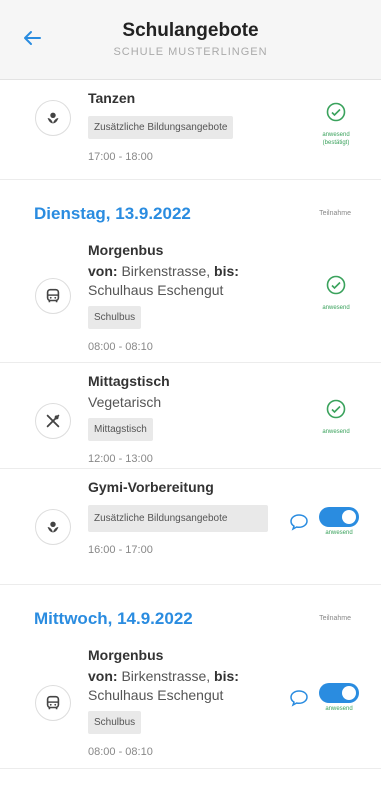  I want to click on day-title: Mittwoch, 14.9.2022, so click(113, 618).